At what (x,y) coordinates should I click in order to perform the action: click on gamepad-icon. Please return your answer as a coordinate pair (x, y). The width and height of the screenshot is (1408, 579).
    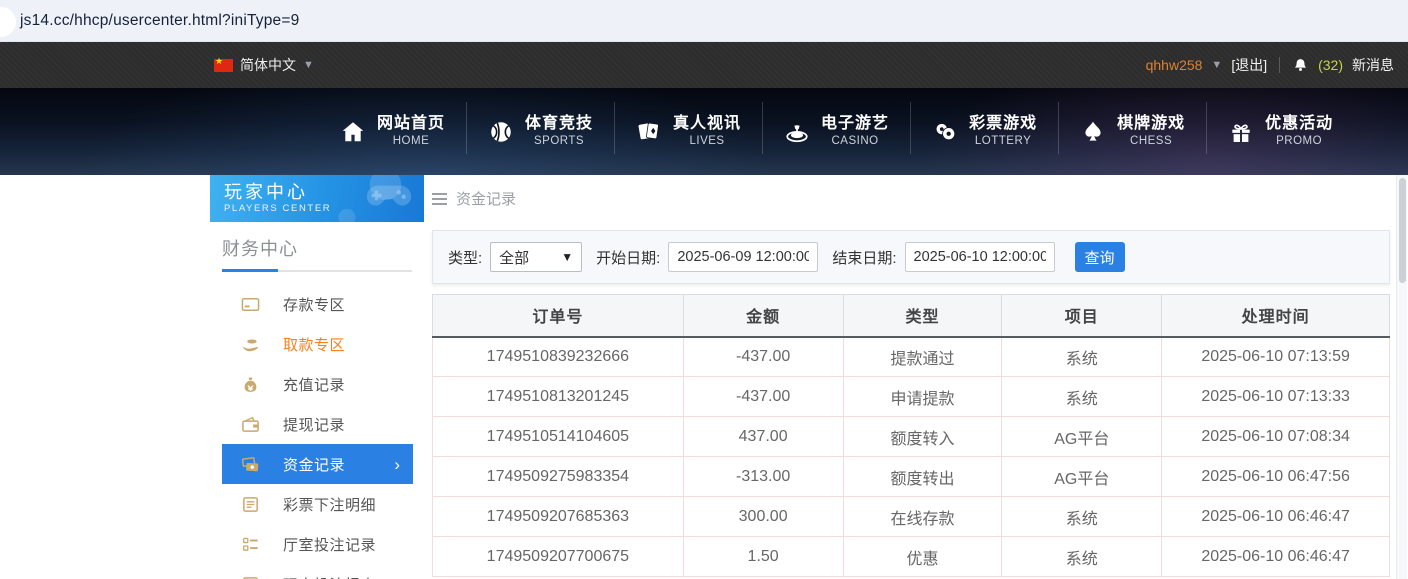
    Looking at the image, I should click on (389, 200).